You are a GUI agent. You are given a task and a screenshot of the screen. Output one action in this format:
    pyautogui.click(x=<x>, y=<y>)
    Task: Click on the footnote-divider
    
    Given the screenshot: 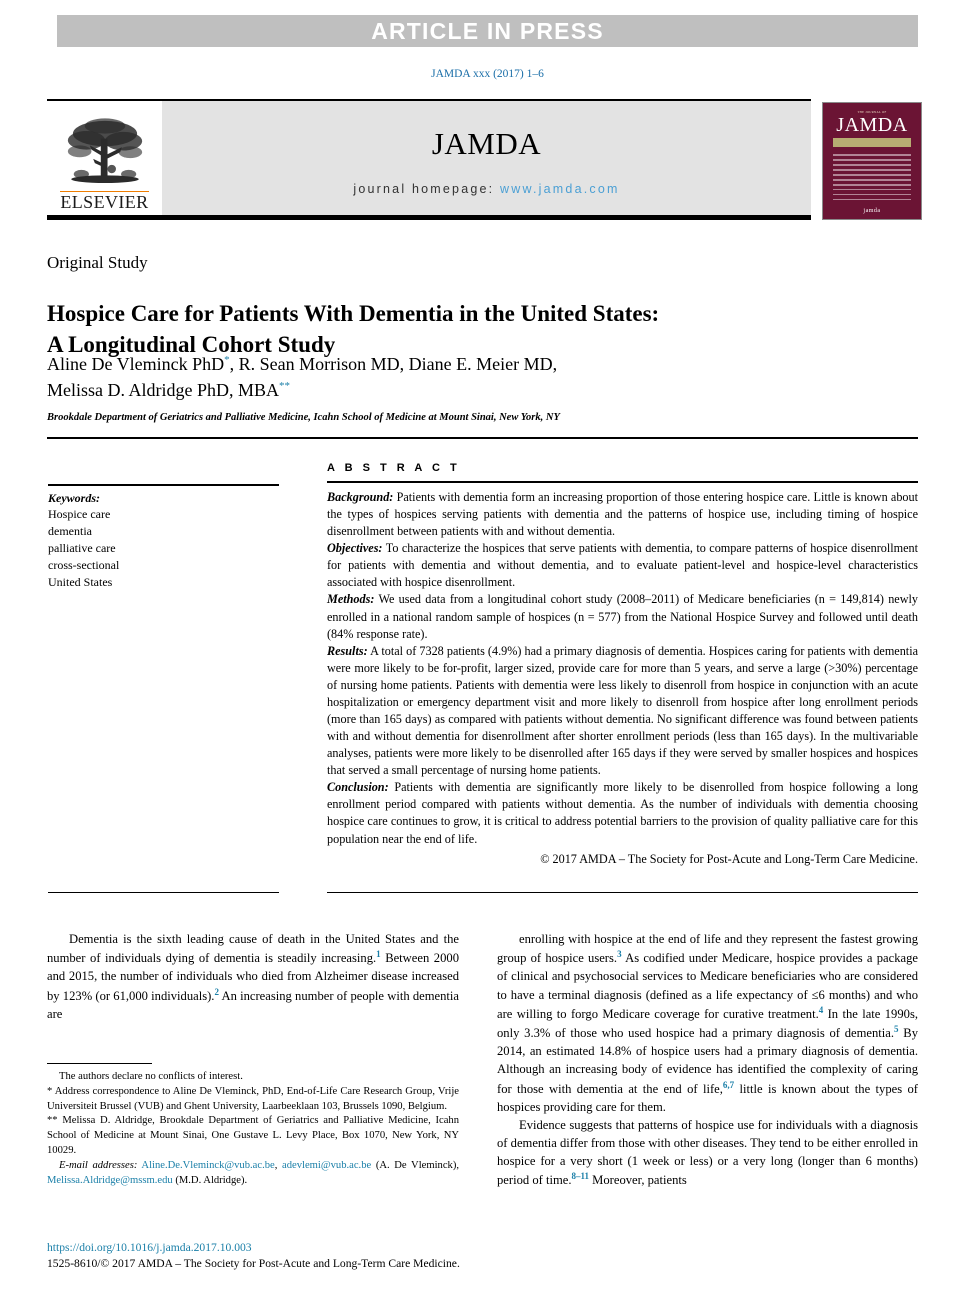 What is the action you would take?
    pyautogui.click(x=99, y=1063)
    